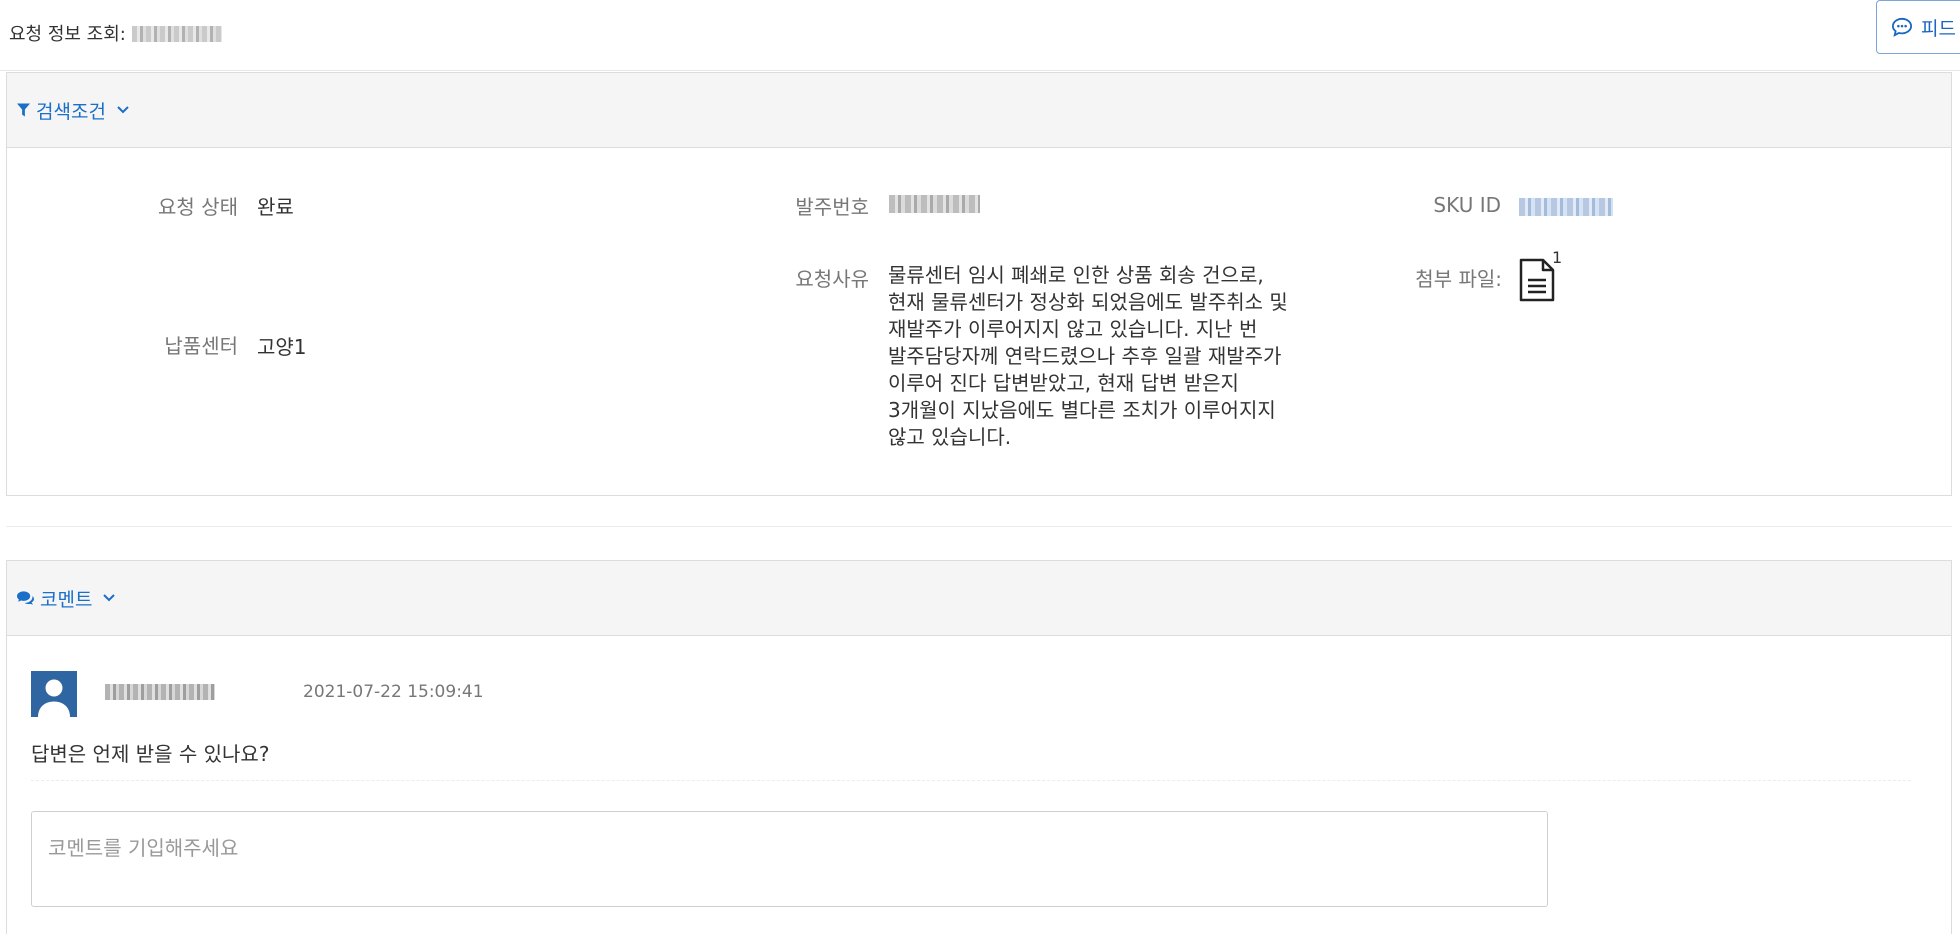 The height and width of the screenshot is (934, 1960). What do you see at coordinates (54, 694) in the screenshot?
I see `user-avatar-icon` at bounding box center [54, 694].